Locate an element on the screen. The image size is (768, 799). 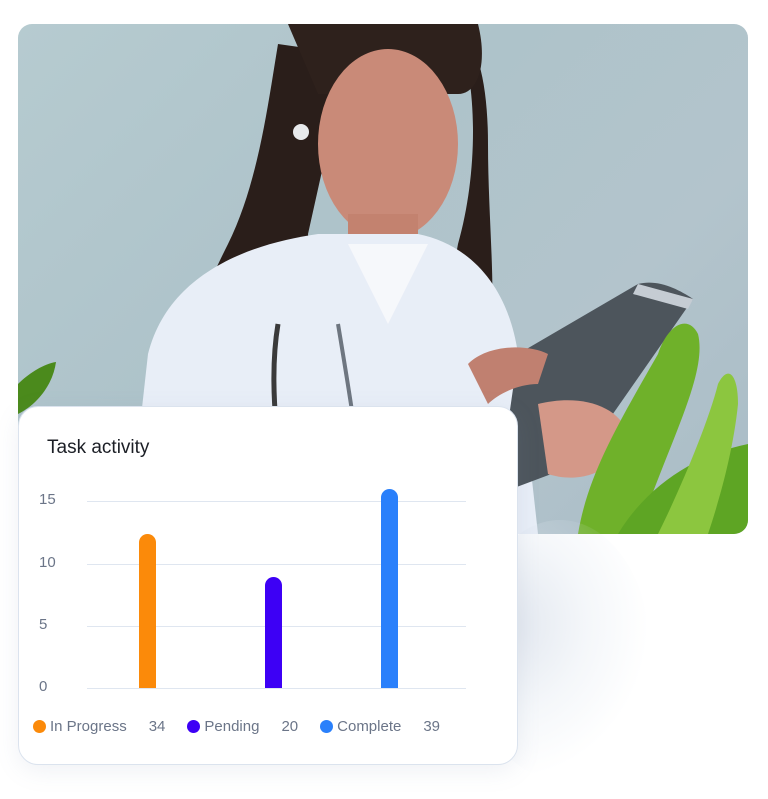
legend-label: In Progress is located at coordinates (88, 726).